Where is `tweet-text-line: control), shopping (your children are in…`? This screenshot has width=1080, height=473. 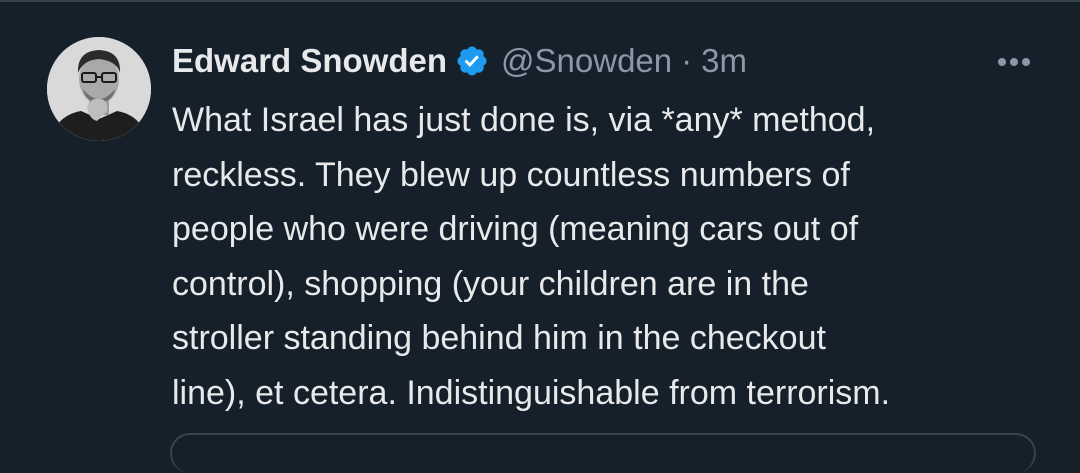
tweet-text-line: control), shopping (your children are in… is located at coordinates (490, 283).